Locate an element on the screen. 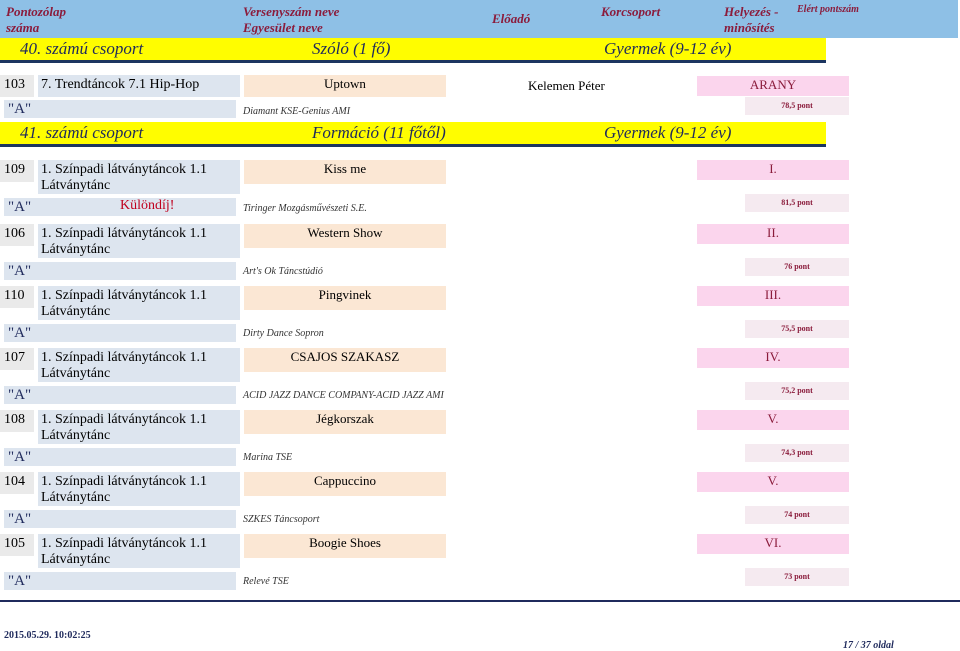  entry-title: Cappuccino is located at coordinates (345, 484).